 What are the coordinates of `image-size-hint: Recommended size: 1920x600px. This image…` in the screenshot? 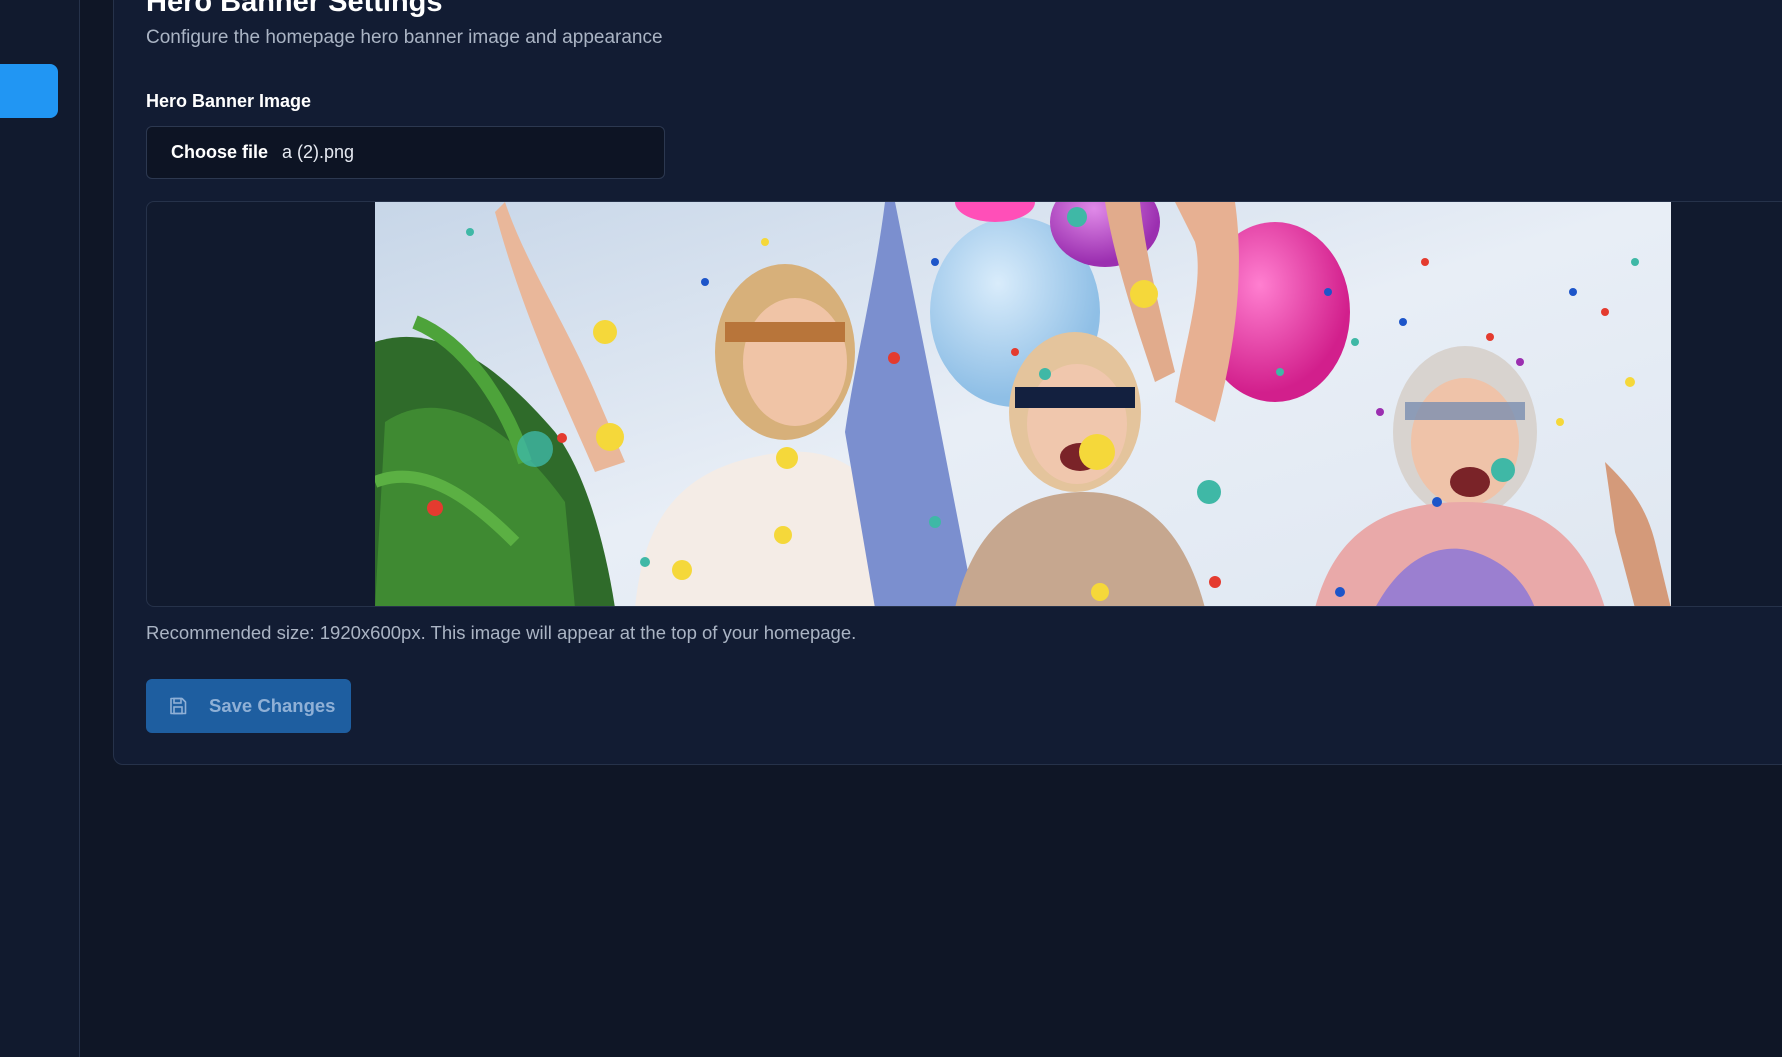 It's located at (501, 632).